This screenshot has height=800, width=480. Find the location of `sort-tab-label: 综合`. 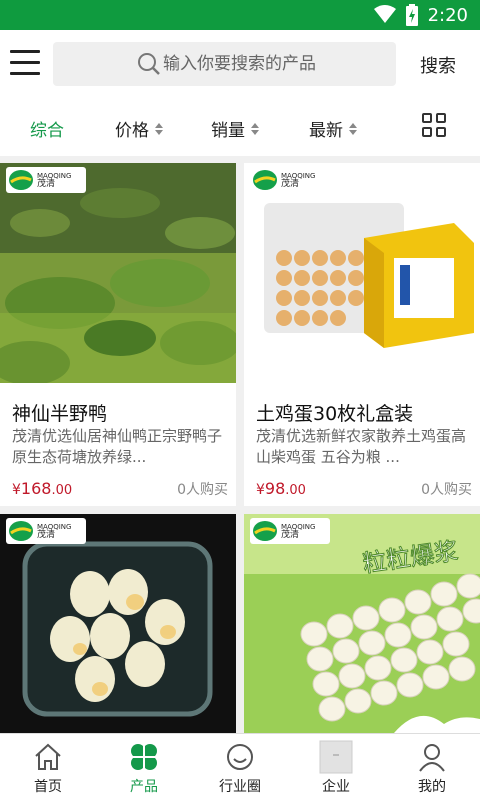

sort-tab-label: 综合 is located at coordinates (47, 131).